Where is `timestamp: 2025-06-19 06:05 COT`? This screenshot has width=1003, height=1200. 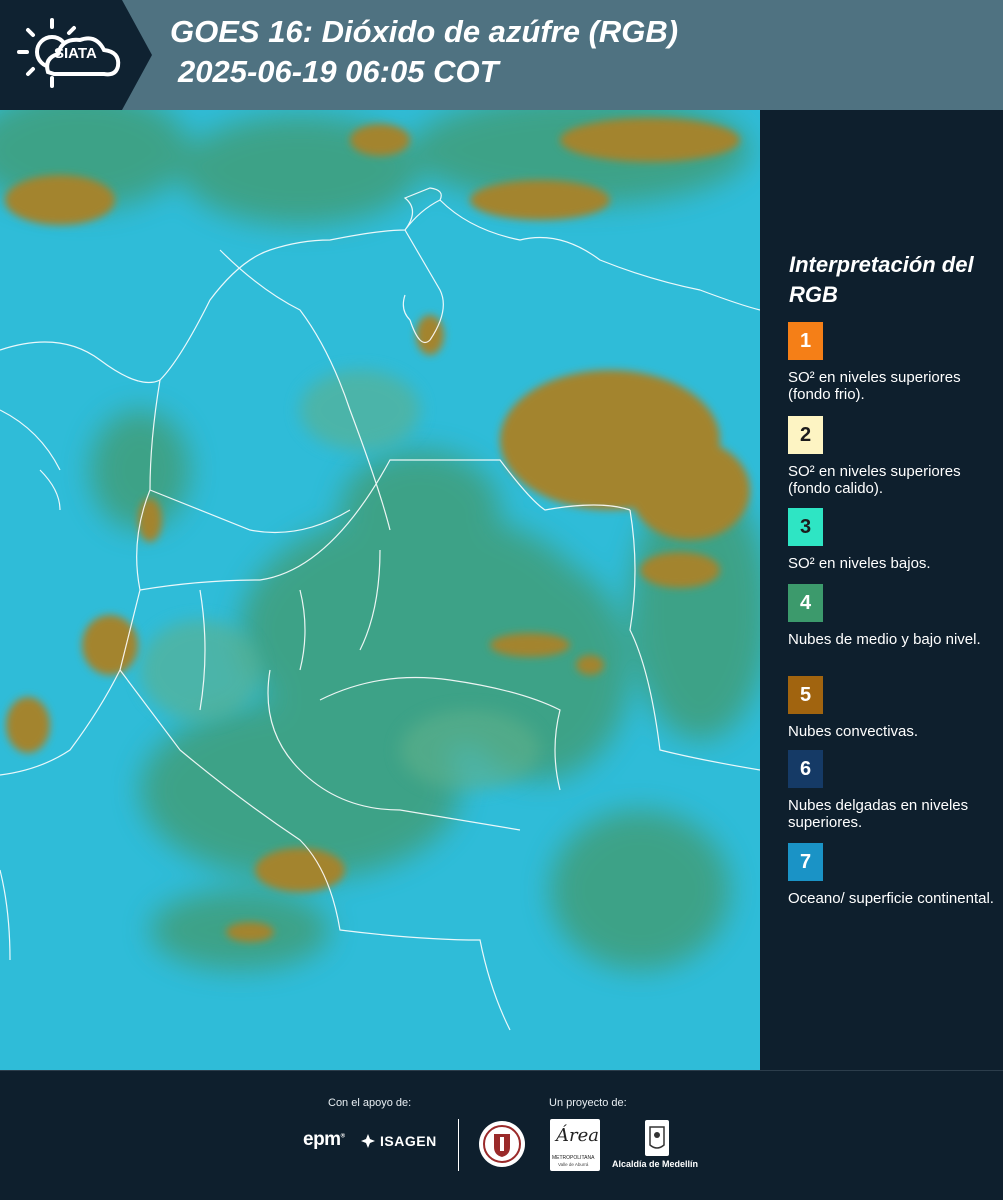 timestamp: 2025-06-19 06:05 COT is located at coordinates (338, 71).